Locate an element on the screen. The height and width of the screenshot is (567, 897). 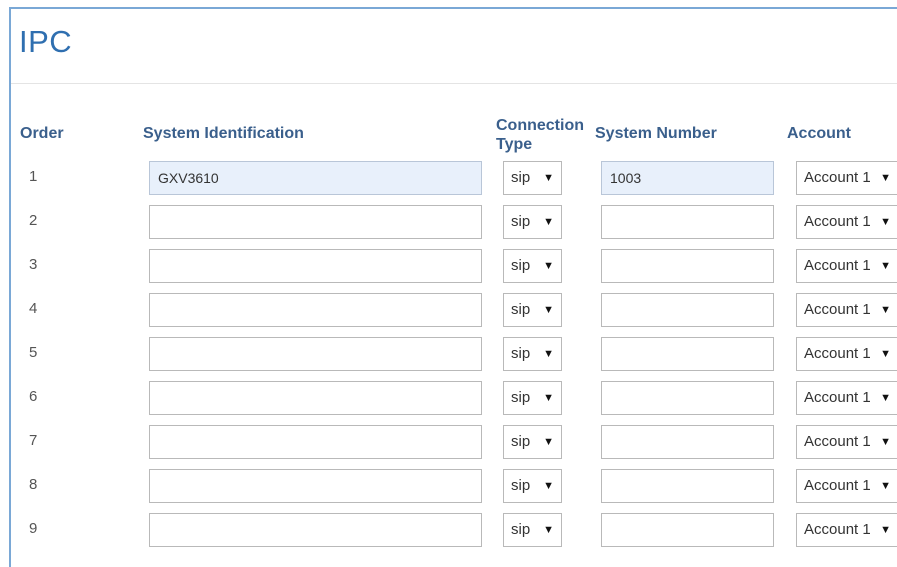
row-order: 4 is located at coordinates (33, 308).